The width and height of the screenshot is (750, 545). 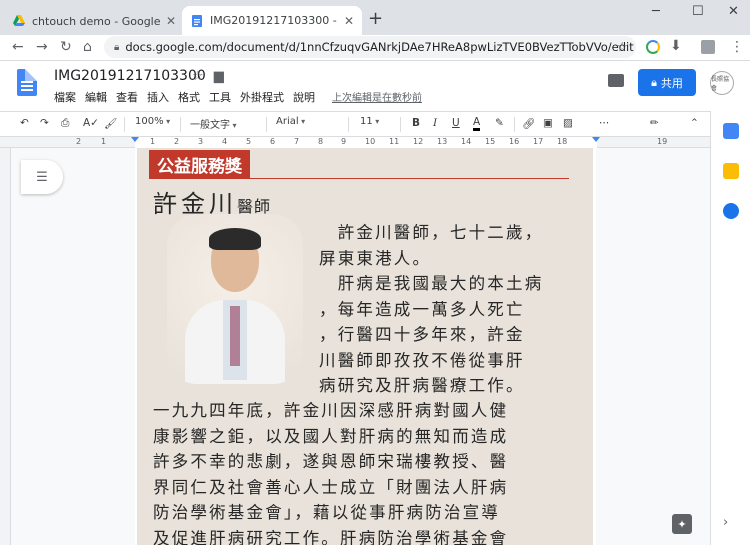 I want to click on avatar: 長照協會, so click(x=722, y=83).